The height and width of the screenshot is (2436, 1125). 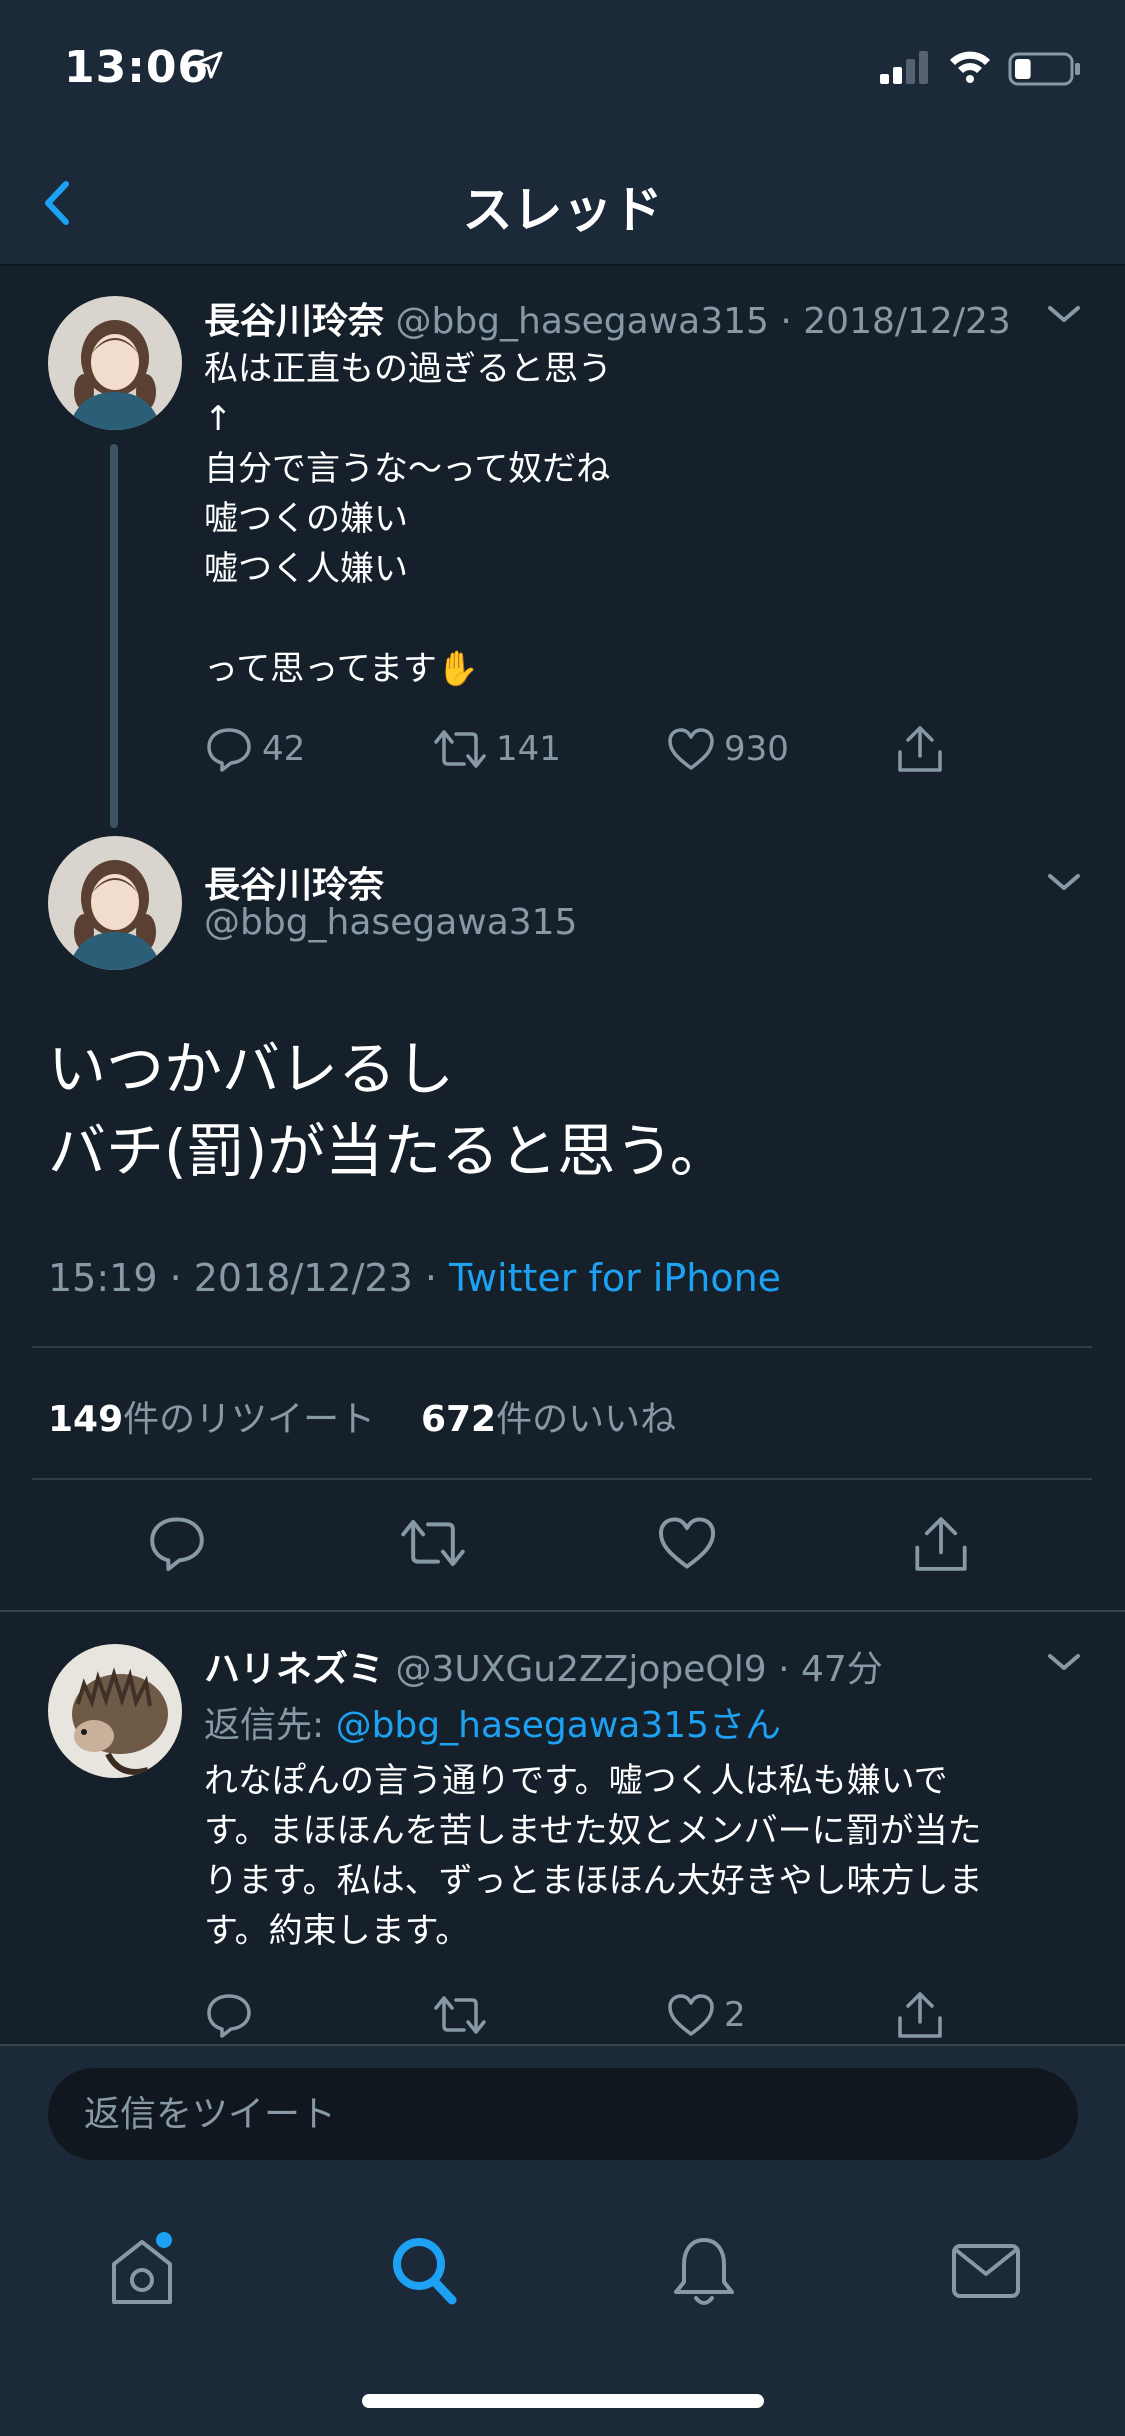 What do you see at coordinates (306, 569) in the screenshot?
I see `tweet-line: 嘘つく人嫌い` at bounding box center [306, 569].